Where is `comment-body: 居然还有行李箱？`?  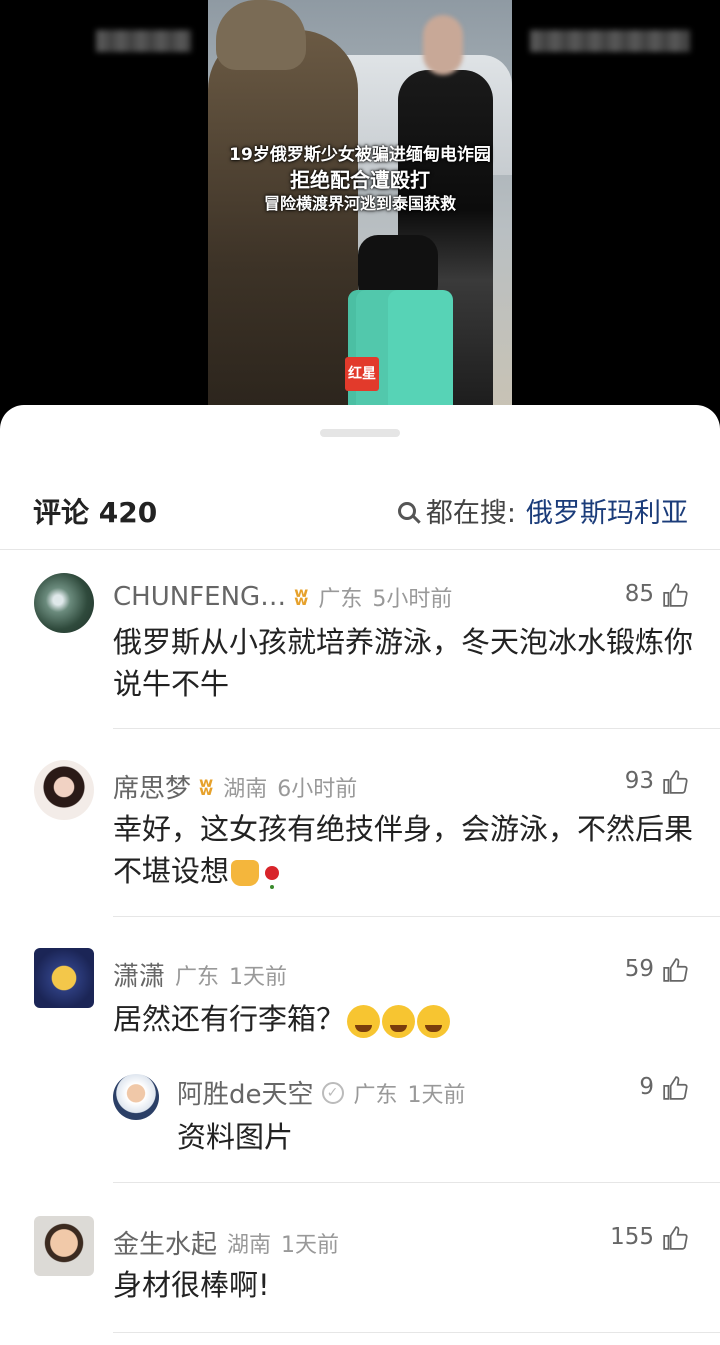
comment-body: 居然还有行李箱？ is located at coordinates (403, 1019).